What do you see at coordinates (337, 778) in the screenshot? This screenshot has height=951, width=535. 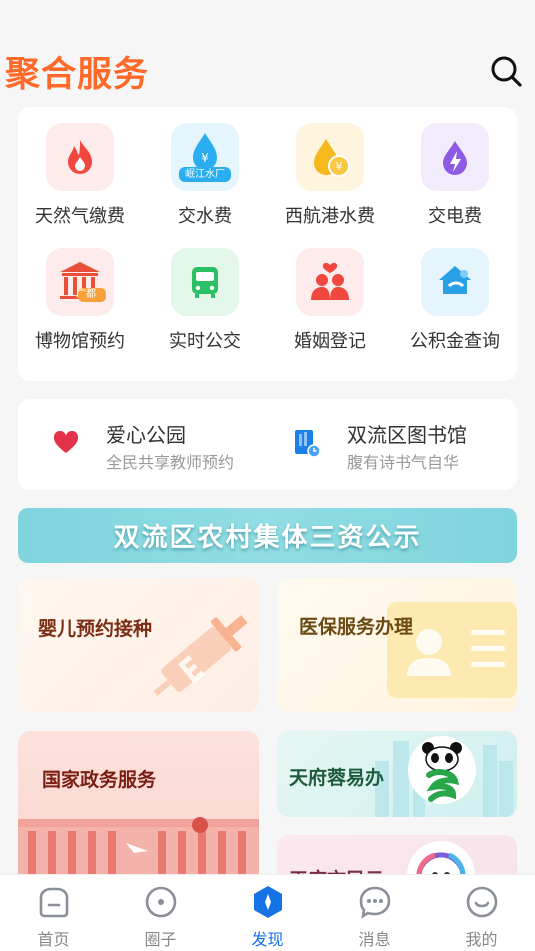 I see `tile-title: 天府蓉易办` at bounding box center [337, 778].